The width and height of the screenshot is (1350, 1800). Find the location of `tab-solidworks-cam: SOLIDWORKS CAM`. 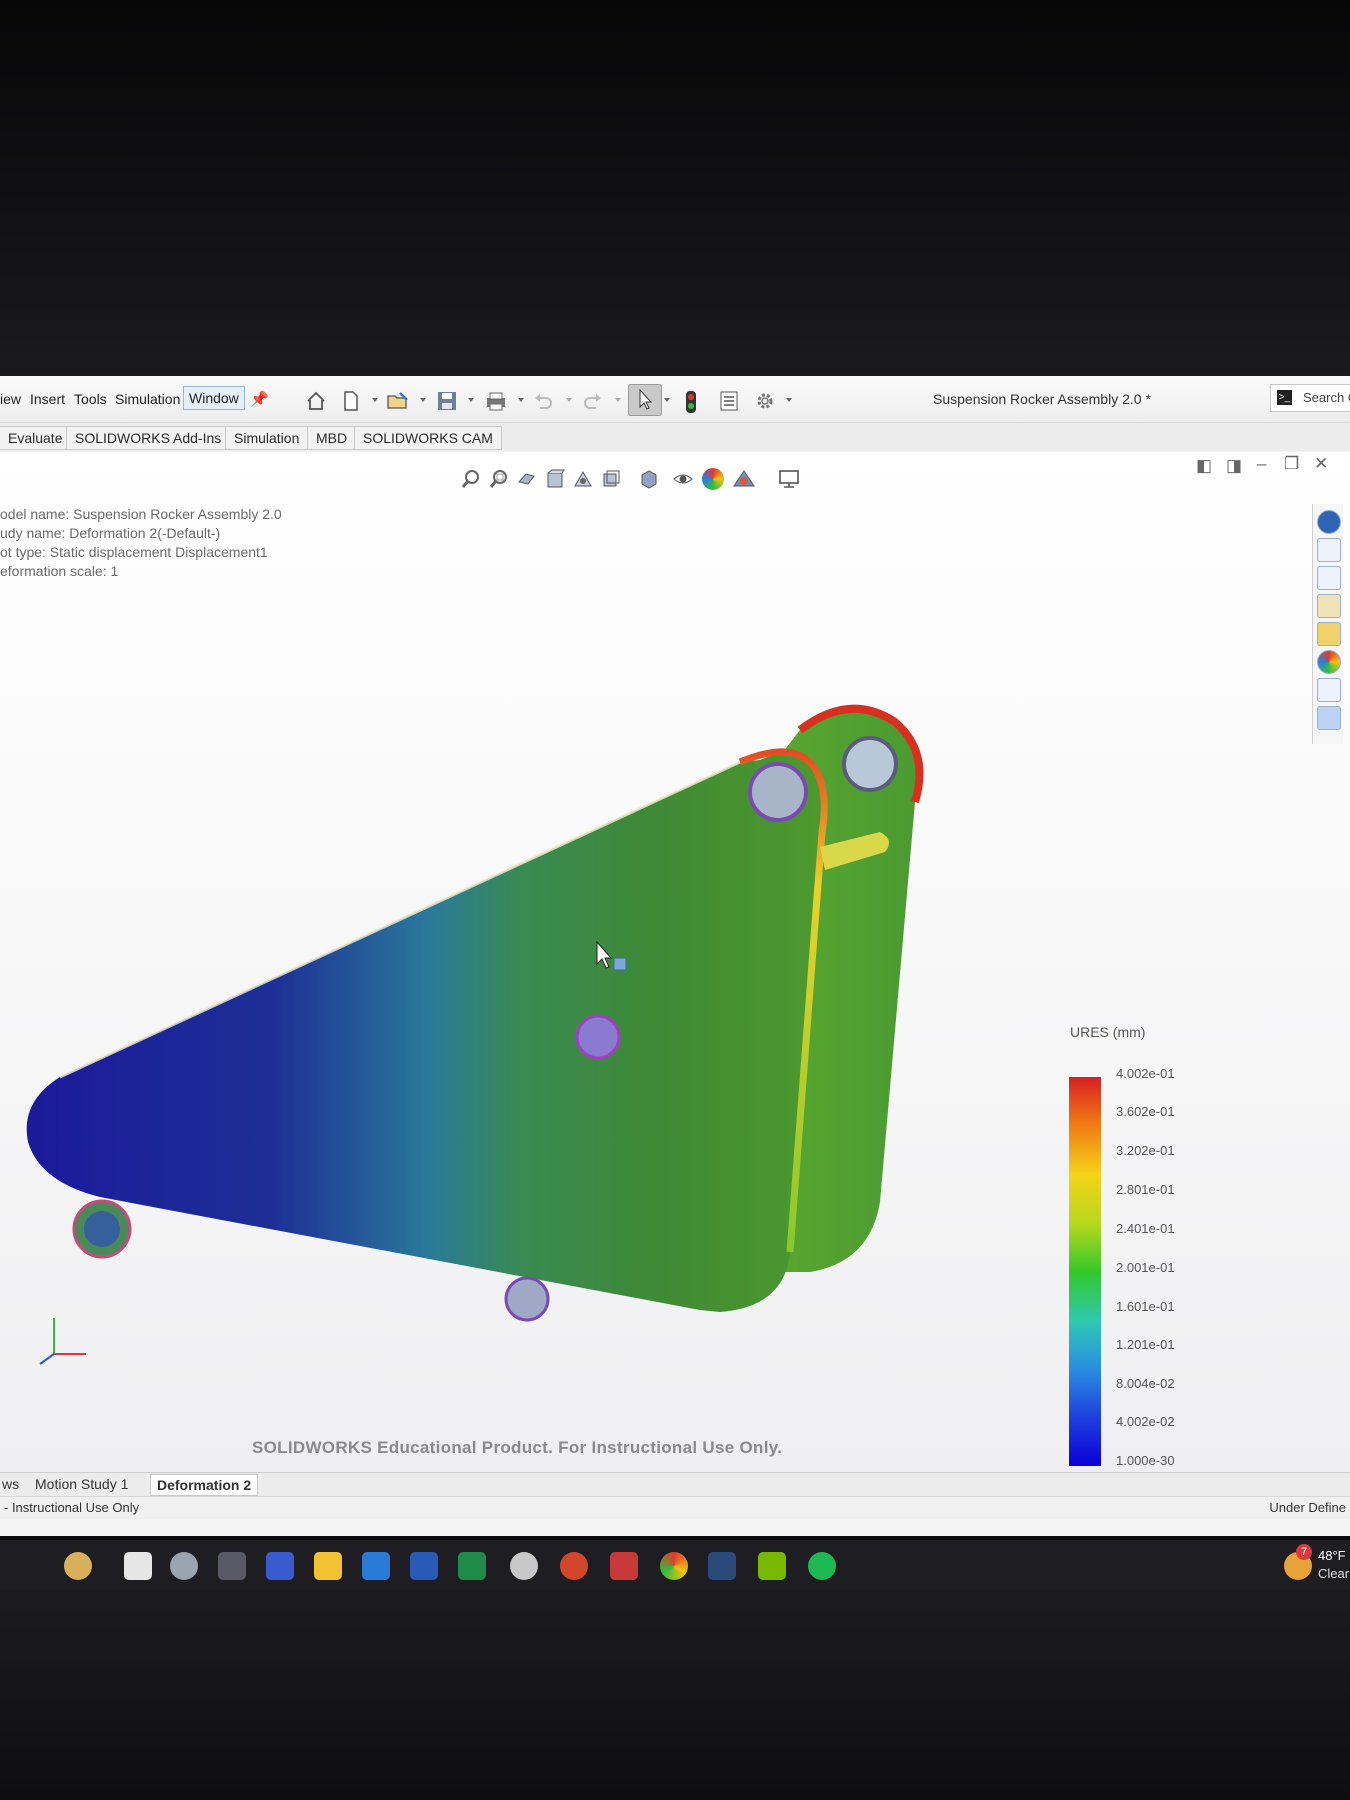

tab-solidworks-cam: SOLIDWORKS CAM is located at coordinates (428, 438).